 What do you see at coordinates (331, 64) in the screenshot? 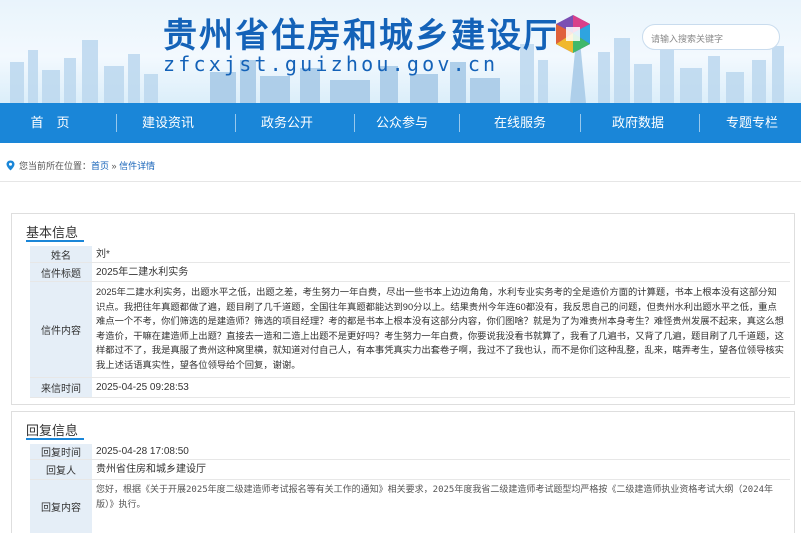
I see `site-domain: zfcxjst.guizhou.gov.cn` at bounding box center [331, 64].